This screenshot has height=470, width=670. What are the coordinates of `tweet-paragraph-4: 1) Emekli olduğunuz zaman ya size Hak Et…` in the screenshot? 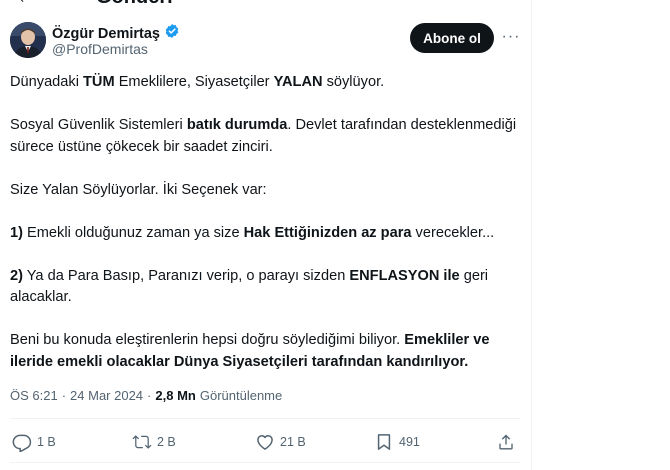 It's located at (252, 232).